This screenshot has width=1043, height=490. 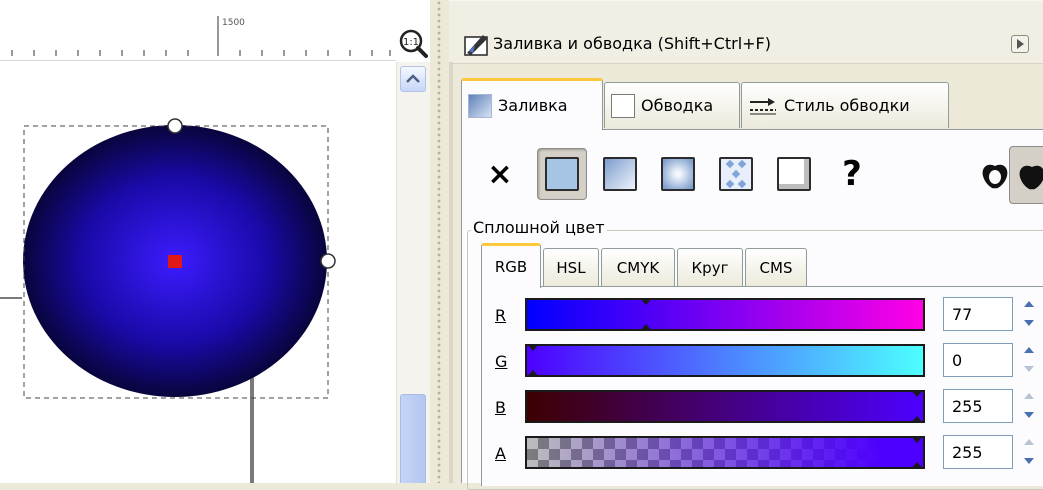 What do you see at coordinates (175, 261) in the screenshot?
I see `gradient-center-handle` at bounding box center [175, 261].